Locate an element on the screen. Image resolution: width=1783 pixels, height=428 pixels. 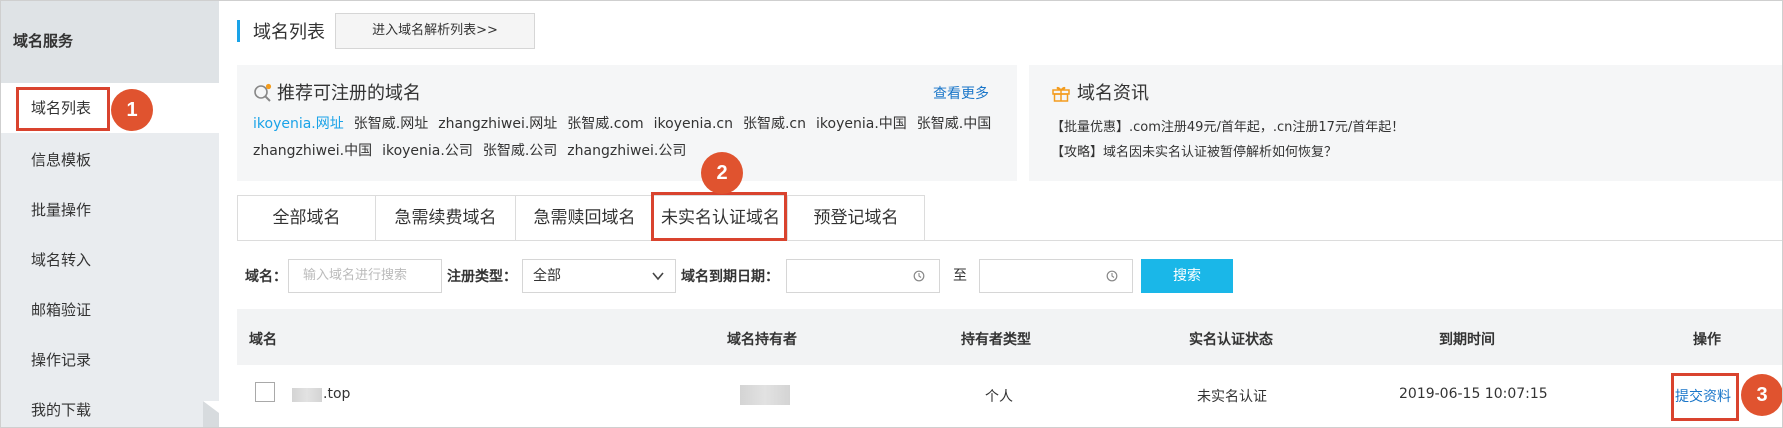
recommend-domain: 张智威.com is located at coordinates (605, 124).